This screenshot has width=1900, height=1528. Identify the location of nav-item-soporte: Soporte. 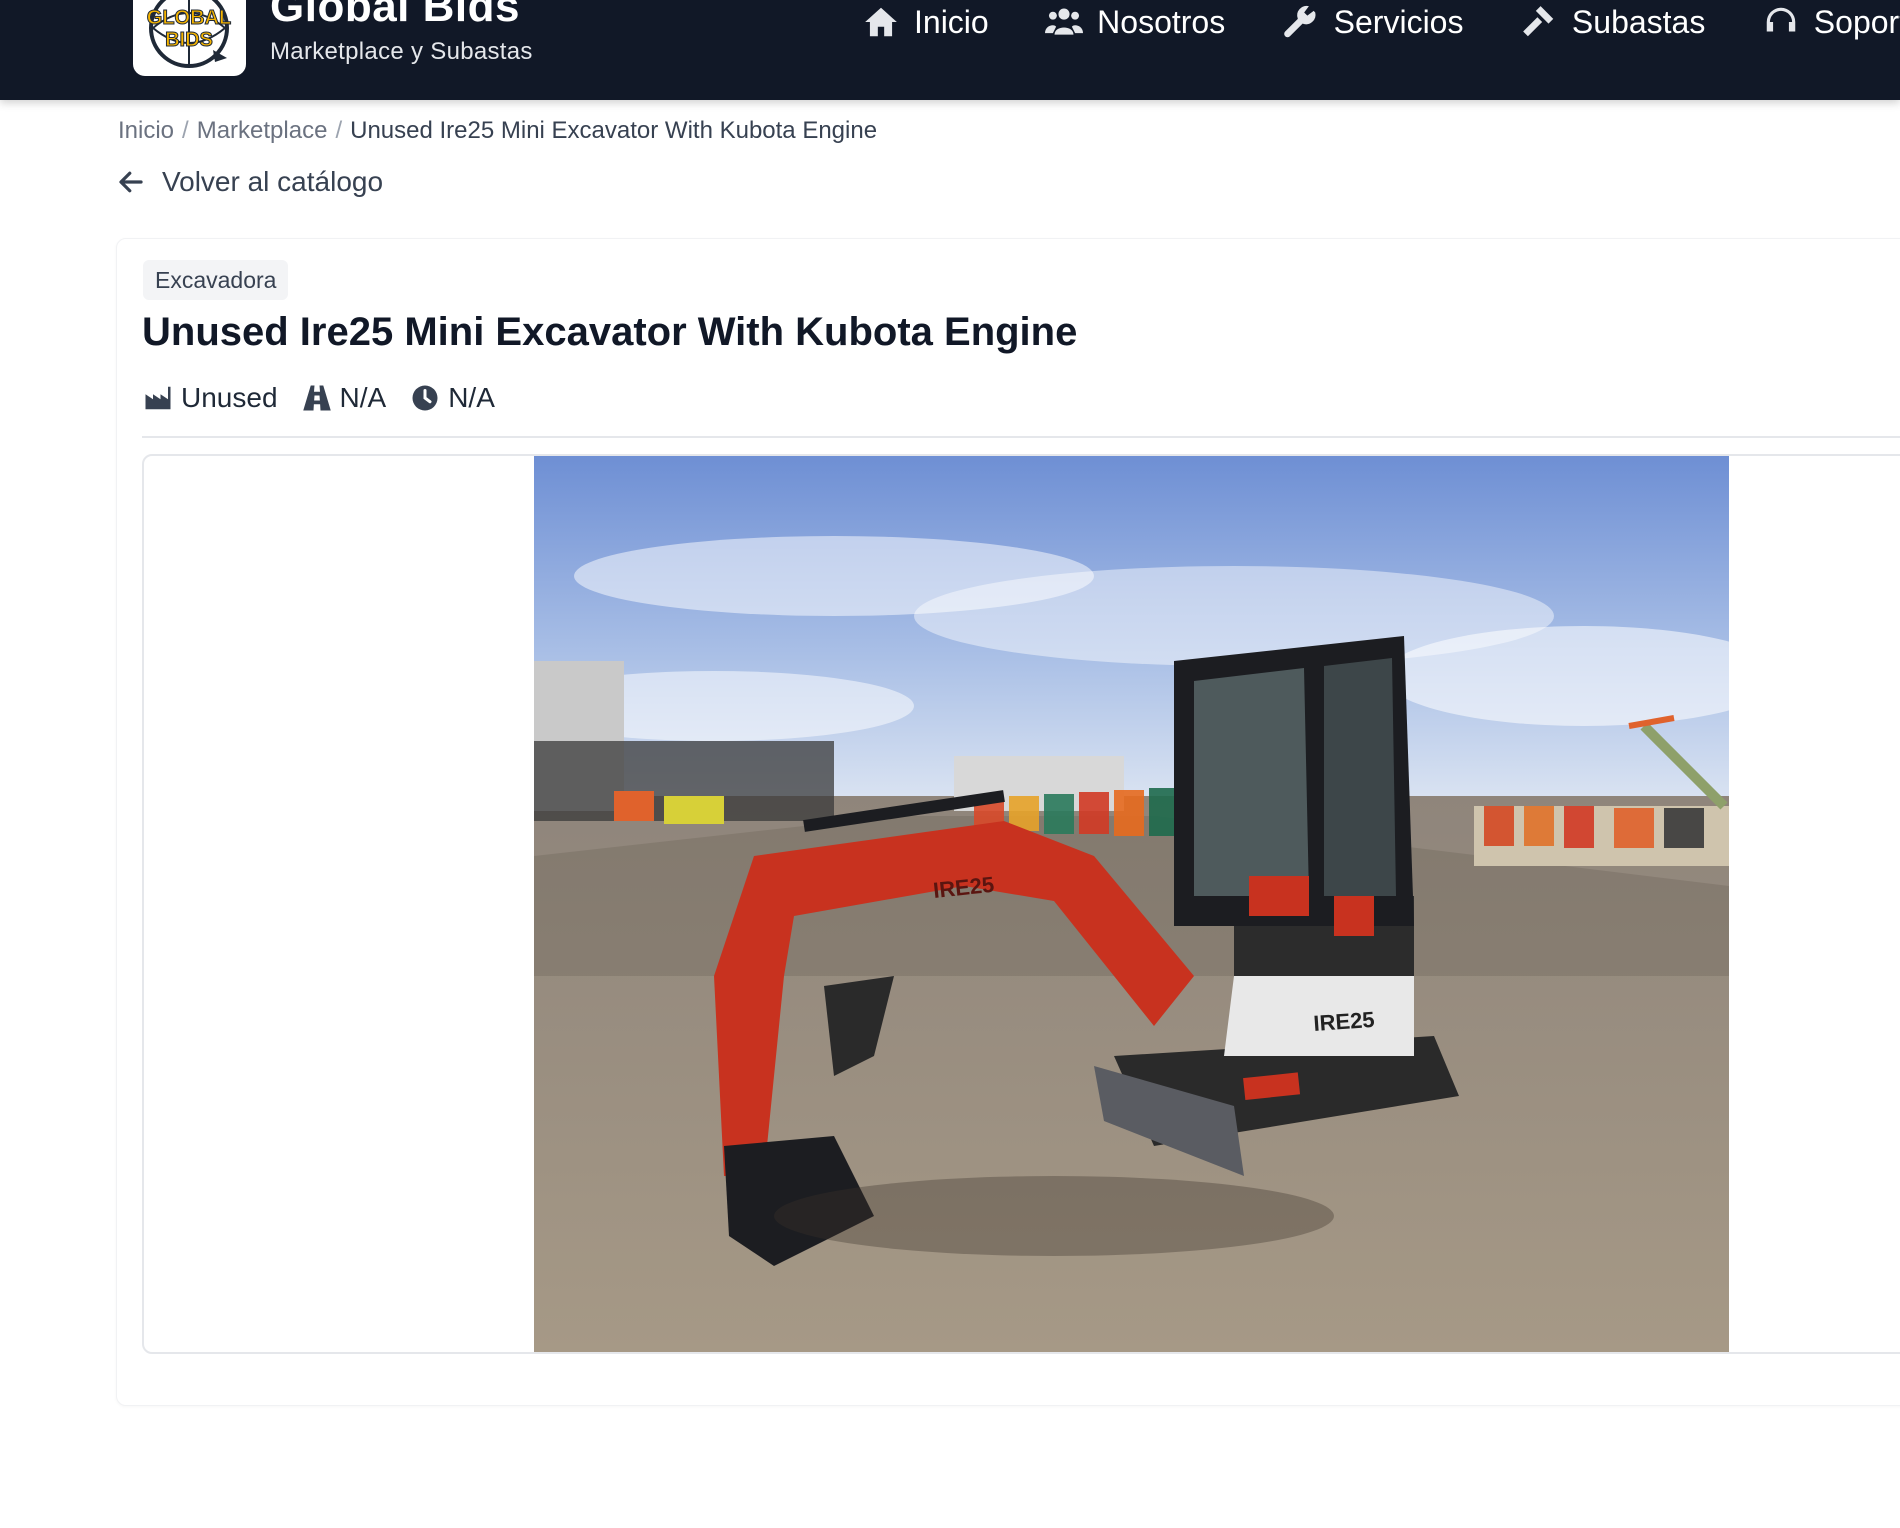
(1831, 22).